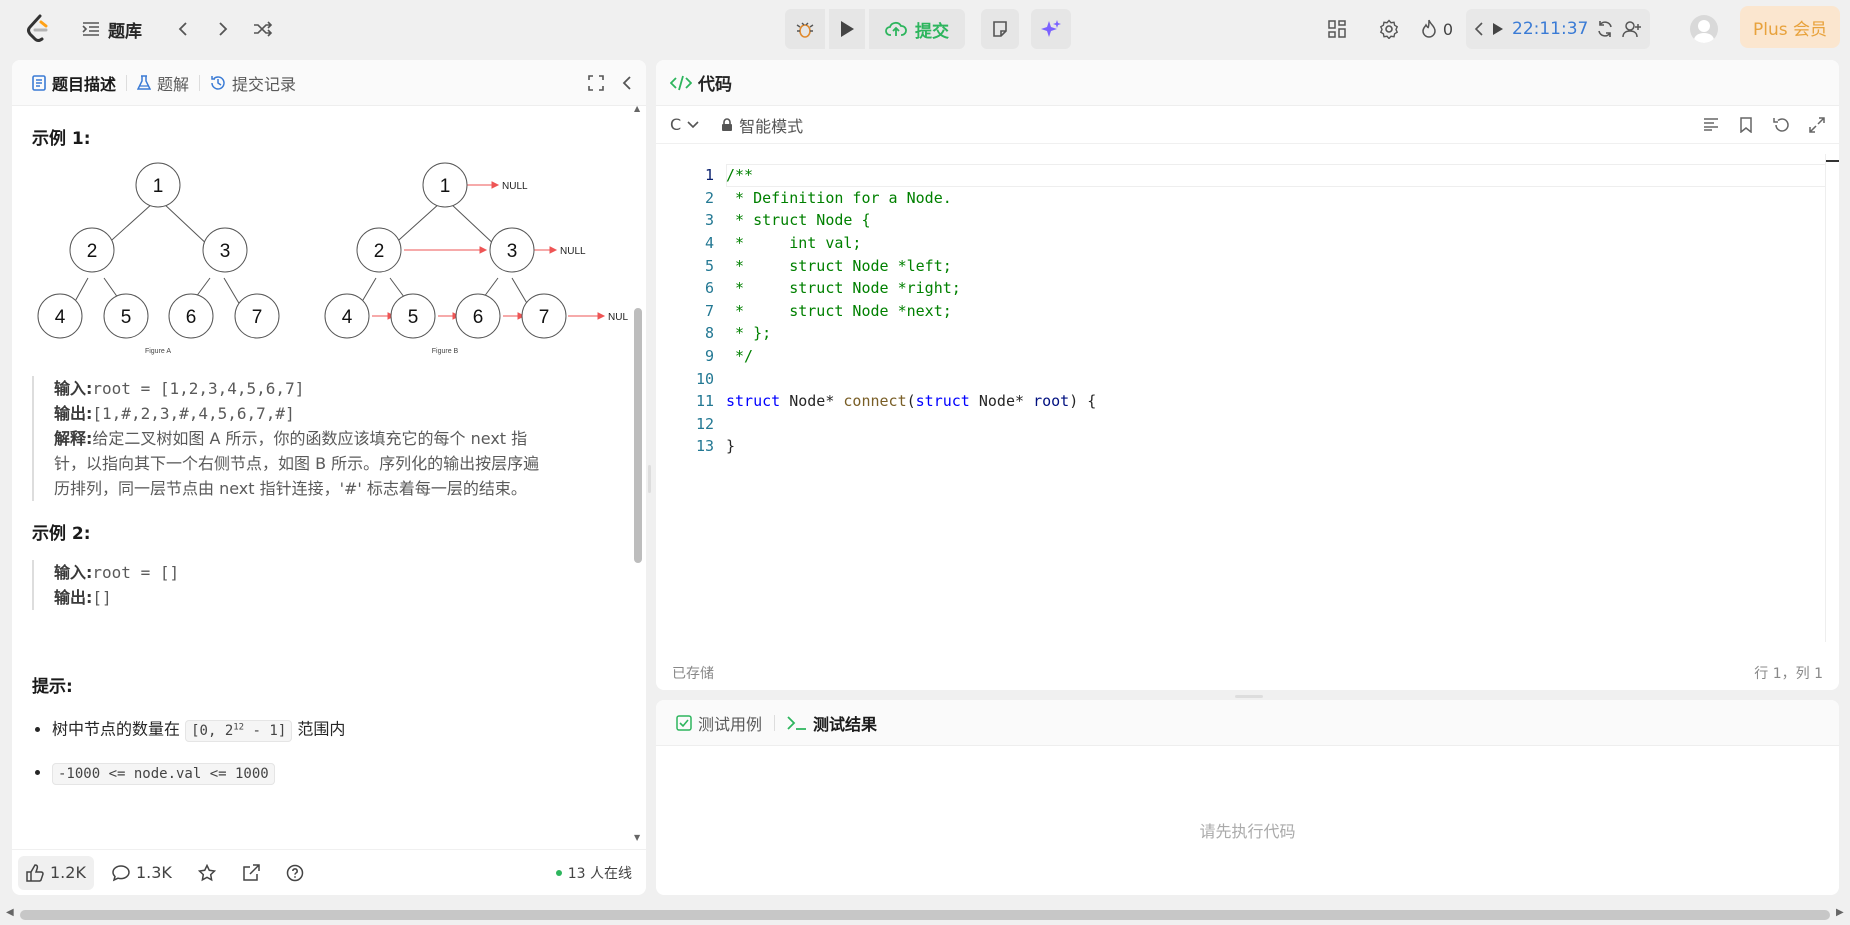 The width and height of the screenshot is (1850, 925). Describe the element at coordinates (749, 333) in the screenshot. I see `code-text: * };` at that location.